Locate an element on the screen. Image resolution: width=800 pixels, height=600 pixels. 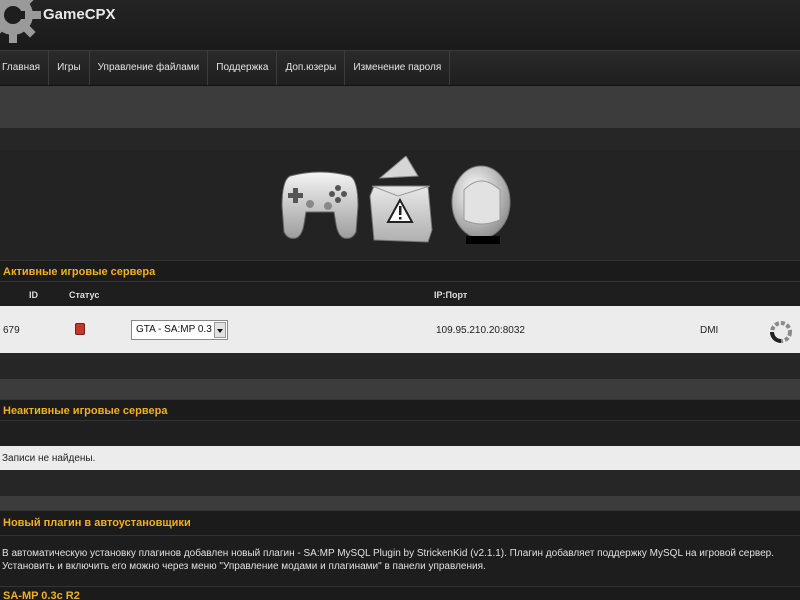
subheader-band is located at coordinates (400, 107).